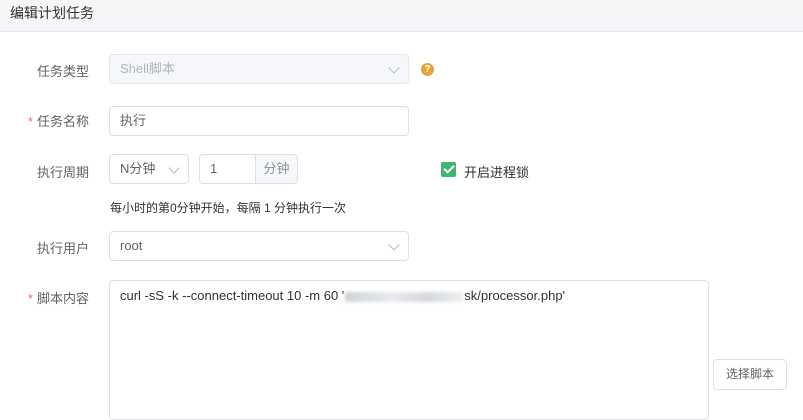 This screenshot has height=420, width=803. Describe the element at coordinates (62, 248) in the screenshot. I see `user-label: 执行用户` at that location.